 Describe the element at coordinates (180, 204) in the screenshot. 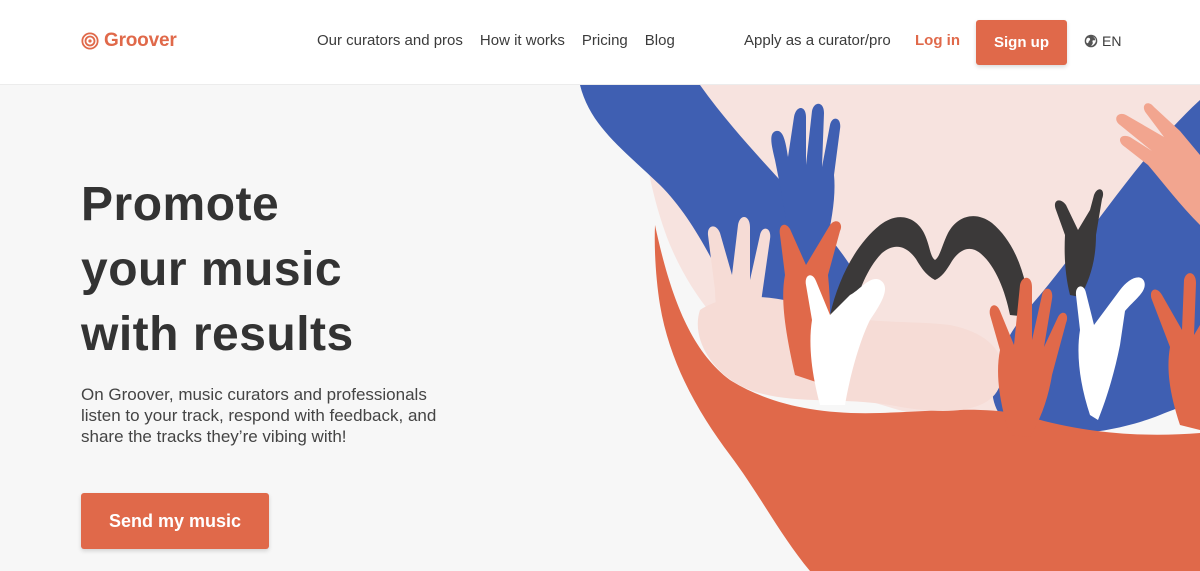

I see `hero-title-line-1: Promote` at that location.